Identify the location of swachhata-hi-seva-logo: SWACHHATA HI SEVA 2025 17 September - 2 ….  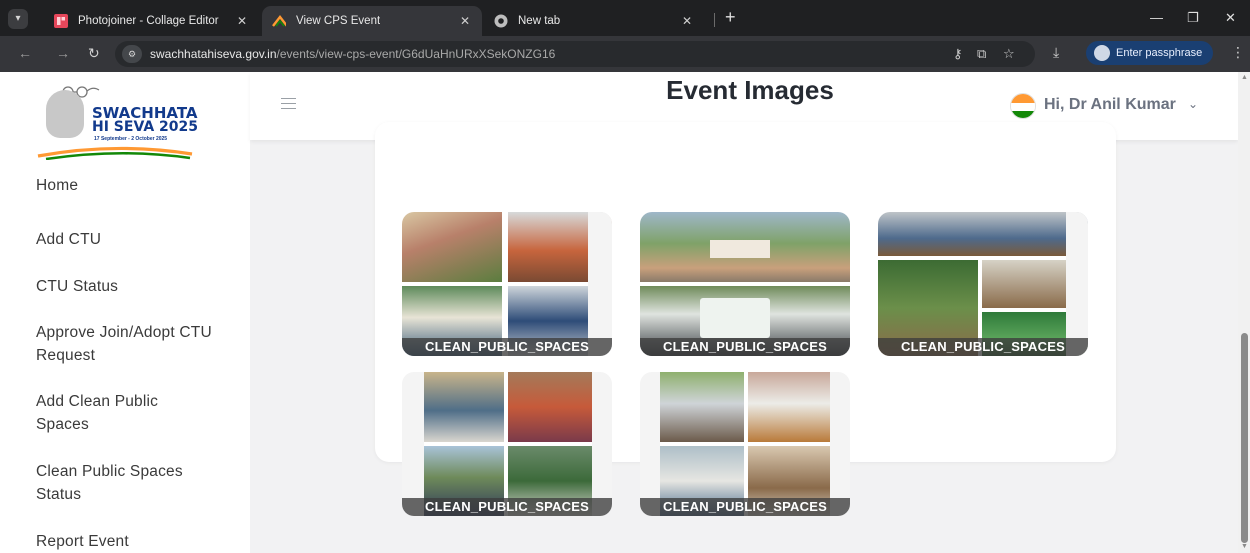
(119, 123).